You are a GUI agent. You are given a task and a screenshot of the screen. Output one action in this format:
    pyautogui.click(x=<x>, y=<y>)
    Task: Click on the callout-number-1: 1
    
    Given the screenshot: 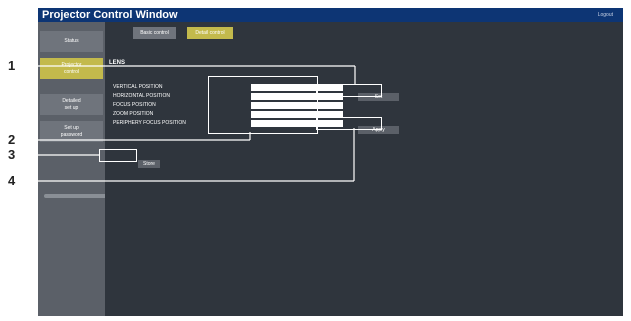 What is the action you would take?
    pyautogui.click(x=12, y=65)
    